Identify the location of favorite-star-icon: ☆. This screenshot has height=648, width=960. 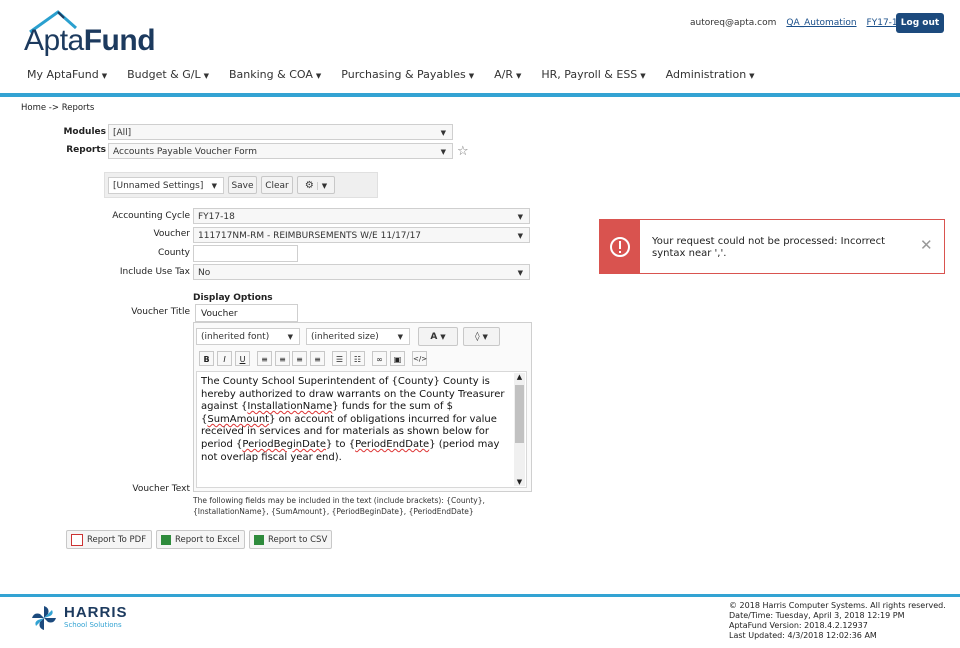
(463, 151).